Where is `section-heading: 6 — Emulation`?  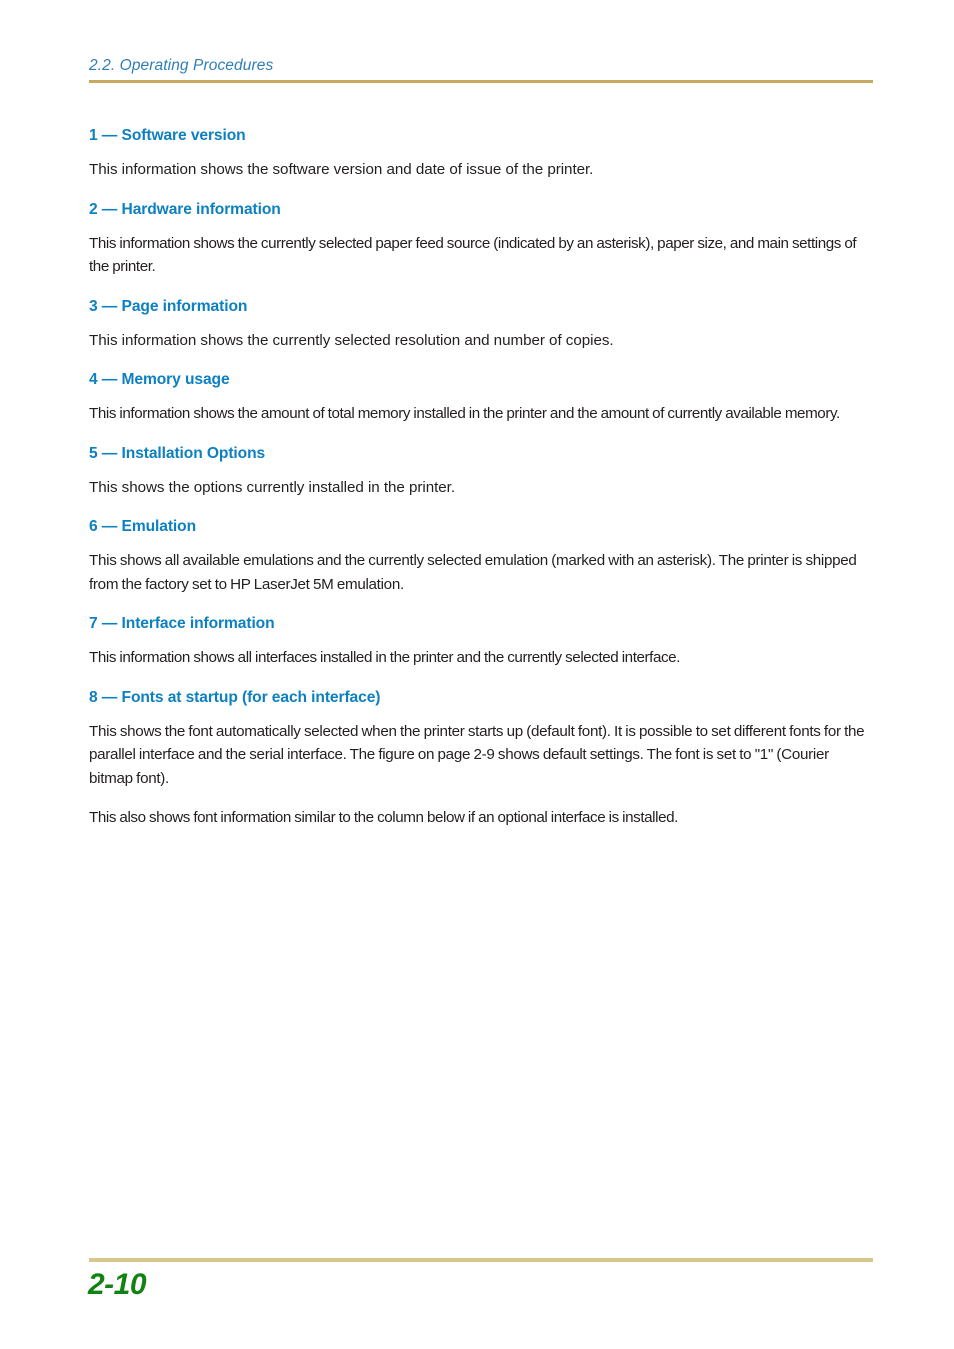 section-heading: 6 — Emulation is located at coordinates (143, 526).